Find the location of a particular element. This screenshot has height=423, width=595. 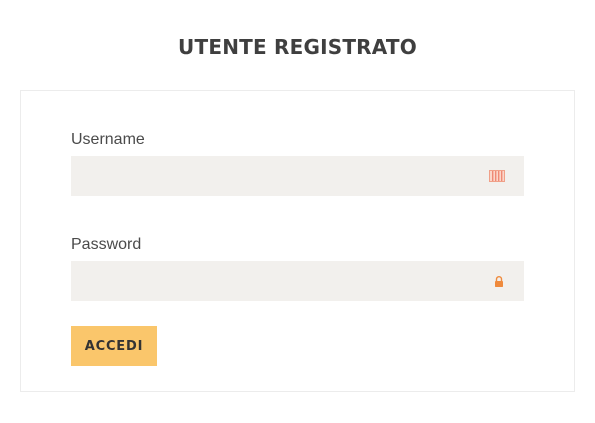

lock-icon is located at coordinates (499, 281).